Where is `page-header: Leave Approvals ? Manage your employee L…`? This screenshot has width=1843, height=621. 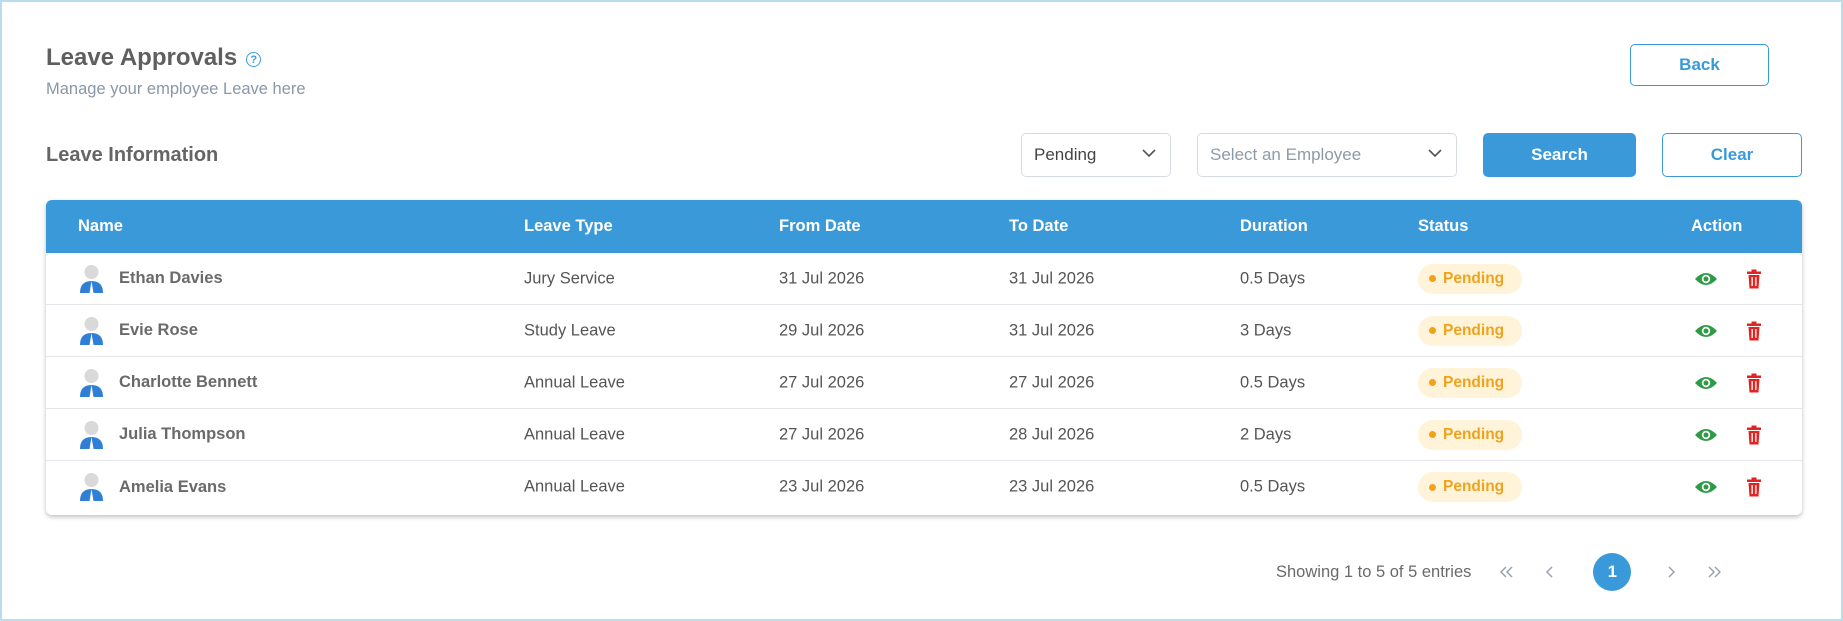
page-header: Leave Approvals ? Manage your employee L… is located at coordinates (176, 71).